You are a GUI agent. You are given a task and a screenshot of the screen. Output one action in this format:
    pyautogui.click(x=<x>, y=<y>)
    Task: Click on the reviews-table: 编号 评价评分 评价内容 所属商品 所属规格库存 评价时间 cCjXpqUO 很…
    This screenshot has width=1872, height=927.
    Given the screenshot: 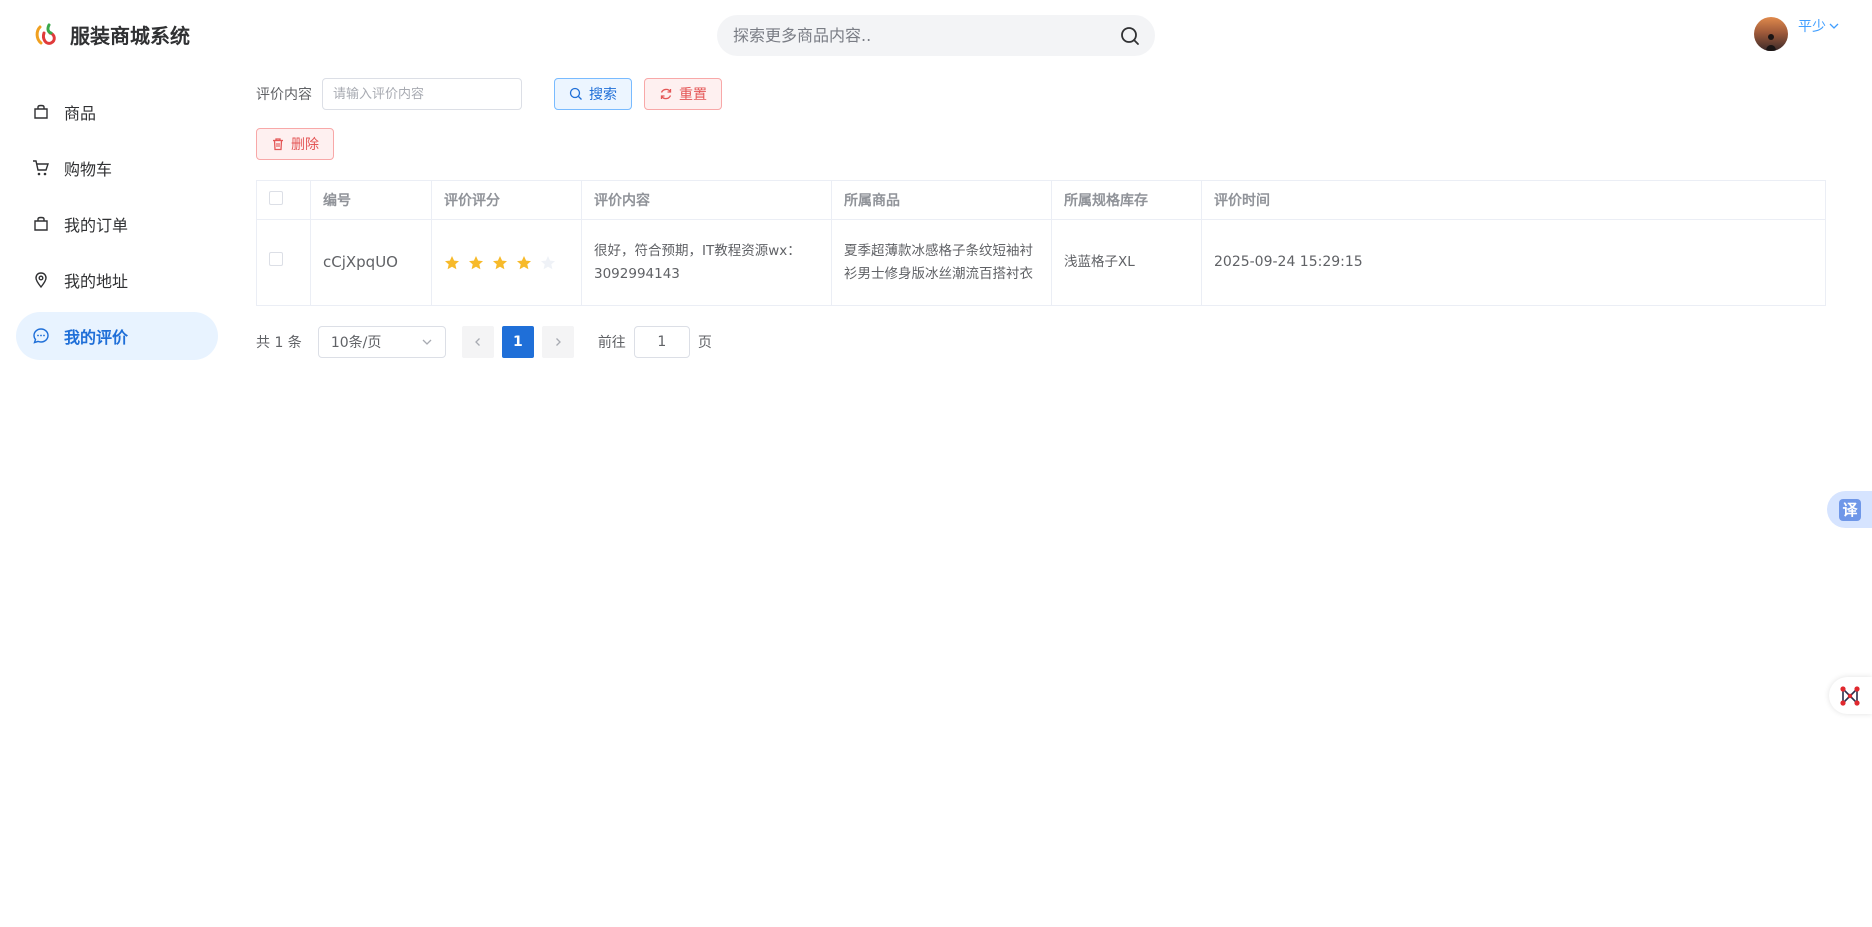 What is the action you would take?
    pyautogui.click(x=1041, y=243)
    